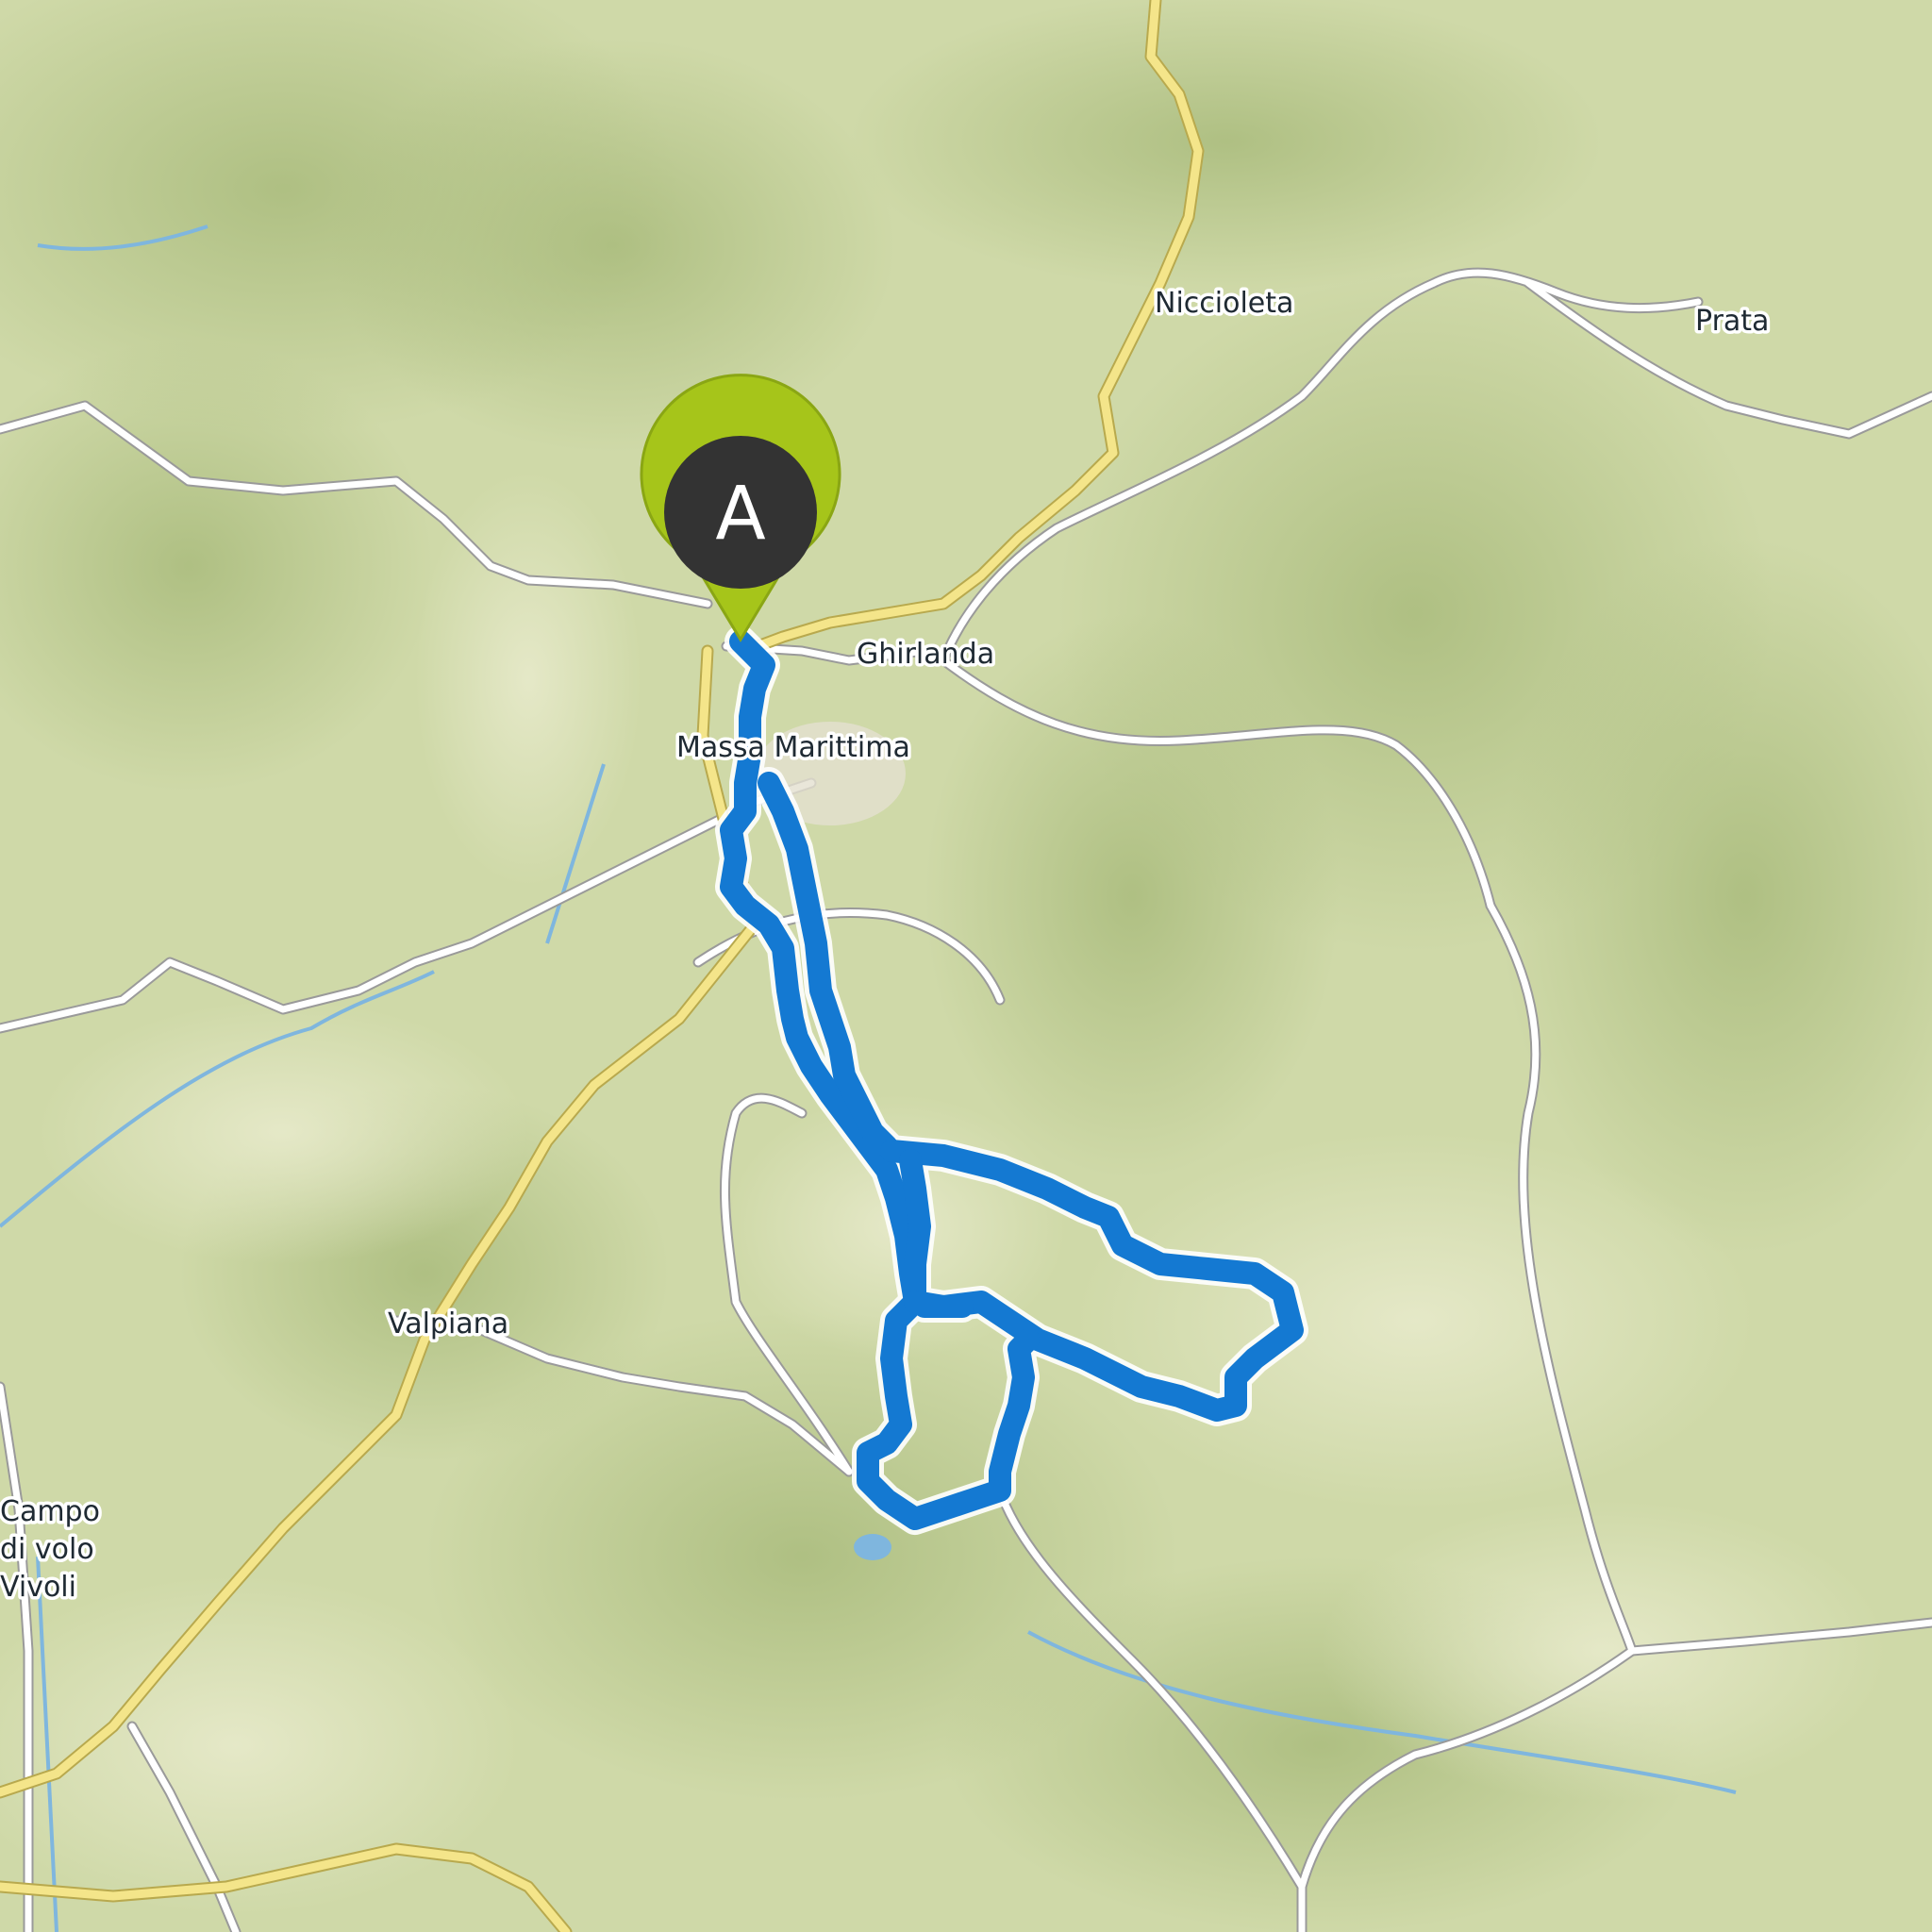  Describe the element at coordinates (1733, 321) in the screenshot. I see `place-label-prata: Prata` at that location.